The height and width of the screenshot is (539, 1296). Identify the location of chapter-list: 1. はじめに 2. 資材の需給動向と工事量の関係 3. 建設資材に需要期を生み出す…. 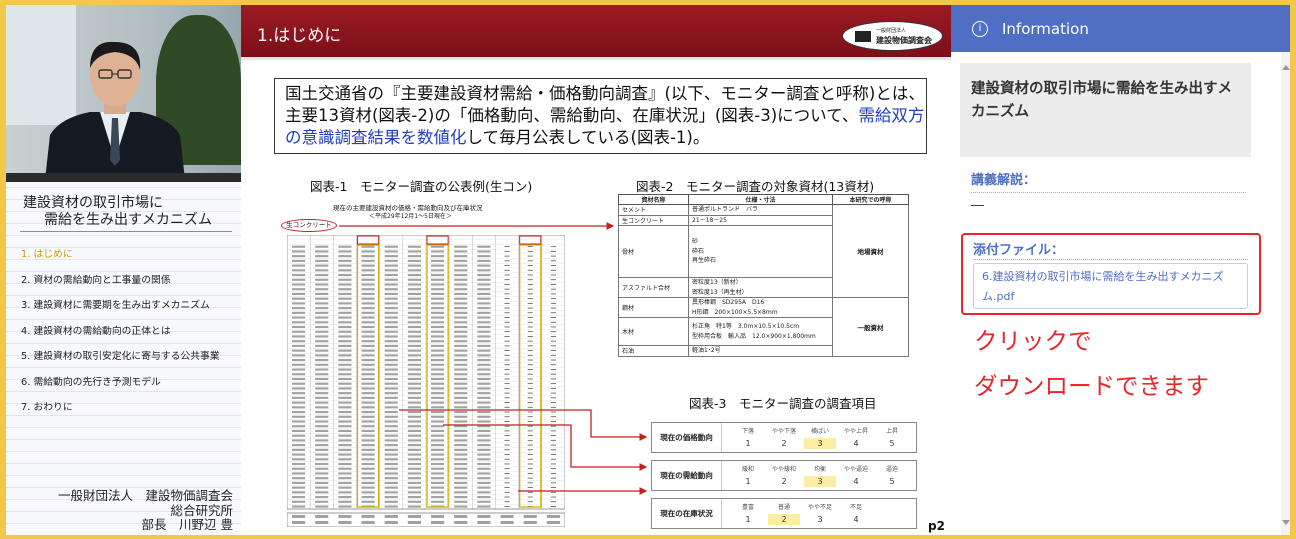
(131, 331).